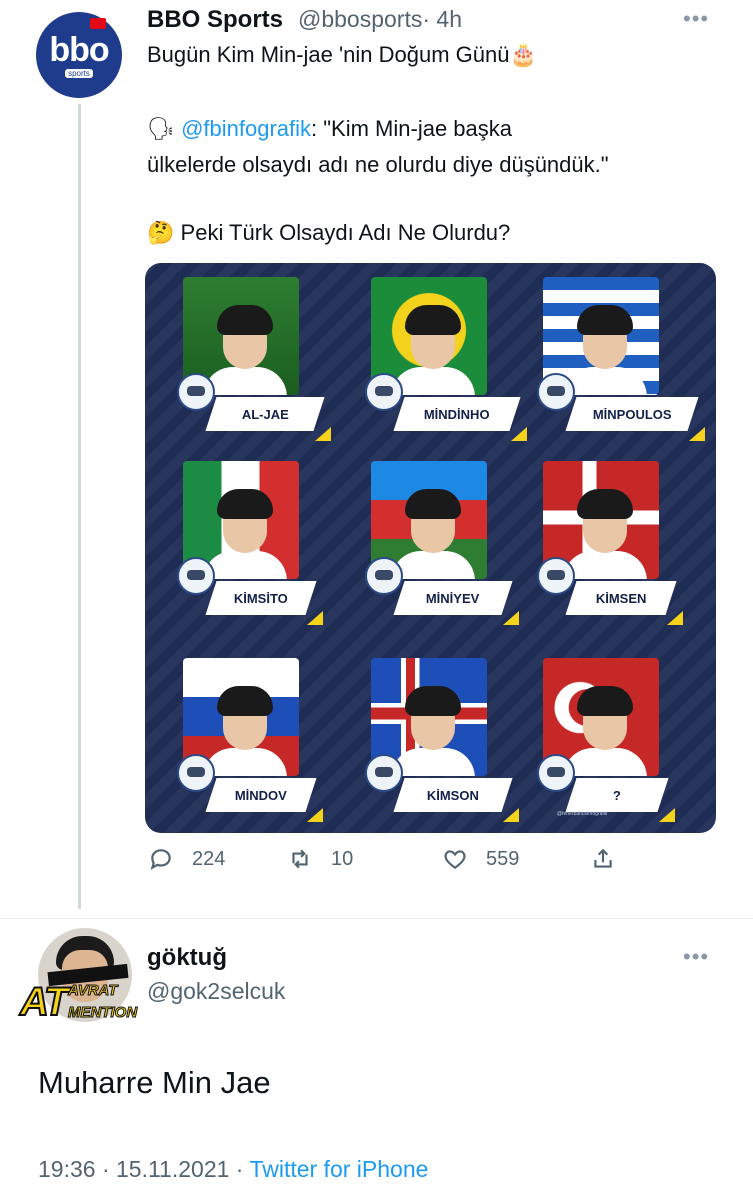 Image resolution: width=753 pixels, height=1200 pixels. I want to click on source-link: Twitter for iPhone, so click(338, 1169).